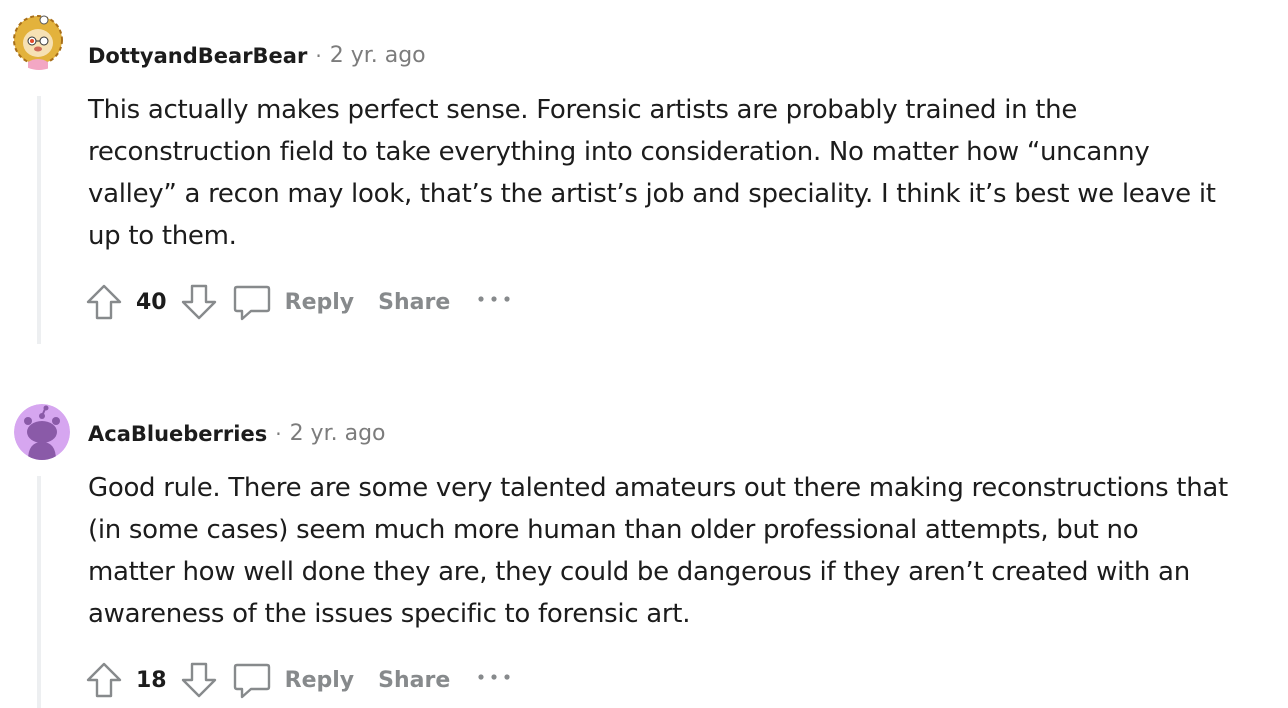  I want to click on comment-meta: AcaBlueberries · 2 yr. ago, so click(237, 434).